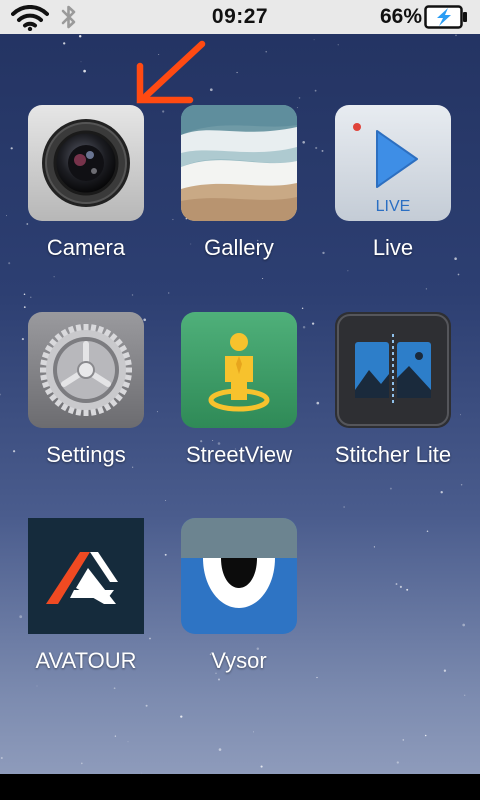 The image size is (480, 800). I want to click on gear-icon, so click(86, 370).